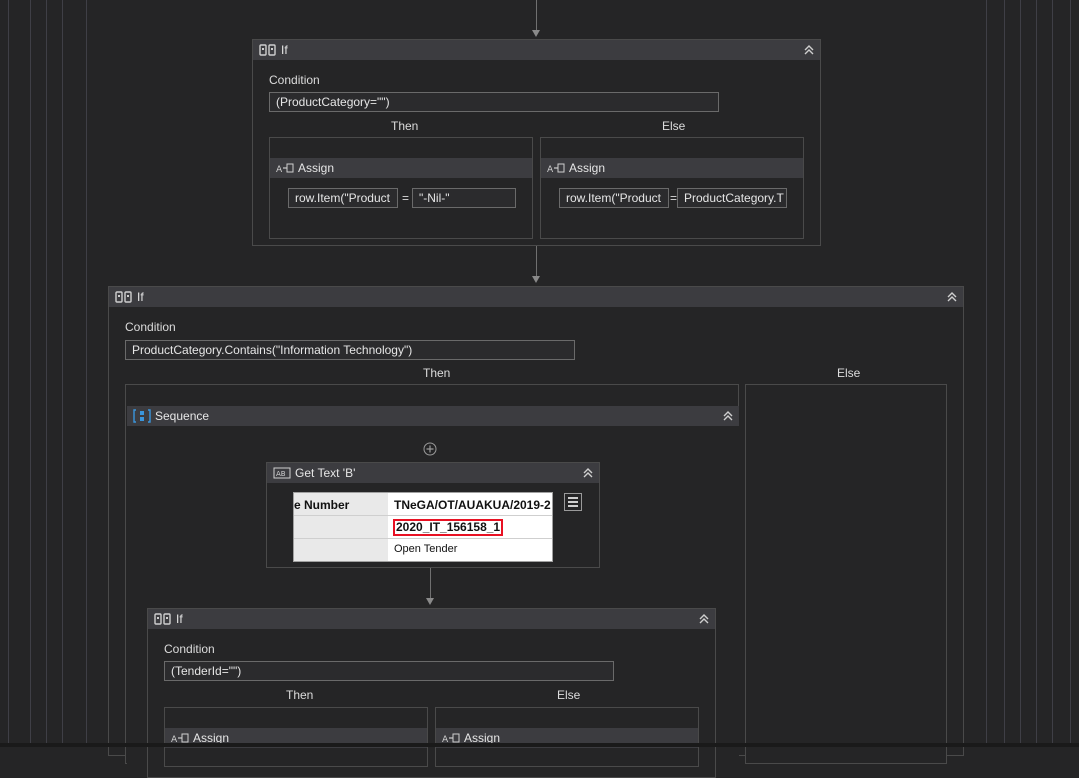 Image resolution: width=1079 pixels, height=778 pixels. Describe the element at coordinates (182, 416) in the screenshot. I see `sequence-title: Sequence` at that location.